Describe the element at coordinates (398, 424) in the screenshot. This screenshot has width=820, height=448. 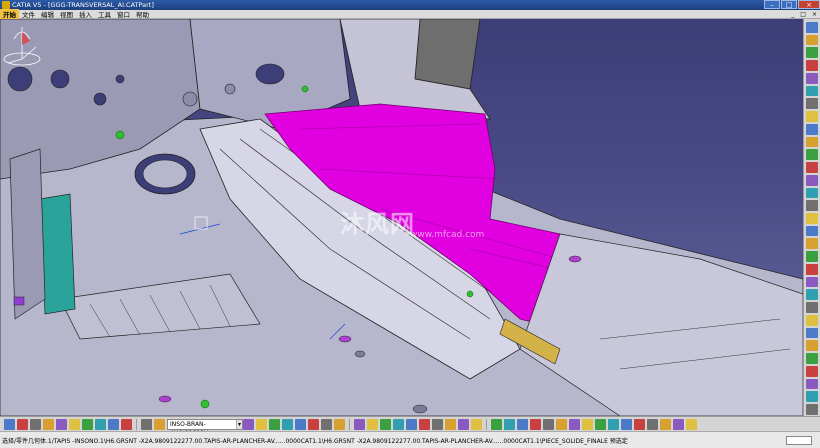
I see `knowledge-icon` at that location.